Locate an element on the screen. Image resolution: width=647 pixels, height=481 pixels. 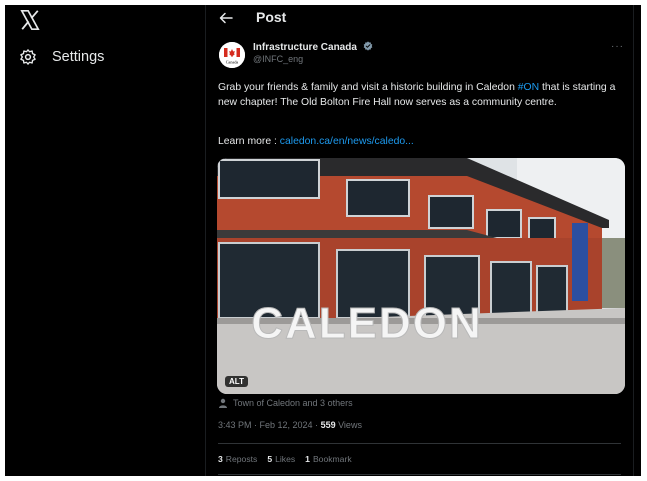
canada-flag-icon: Canada is located at coordinates (232, 55).